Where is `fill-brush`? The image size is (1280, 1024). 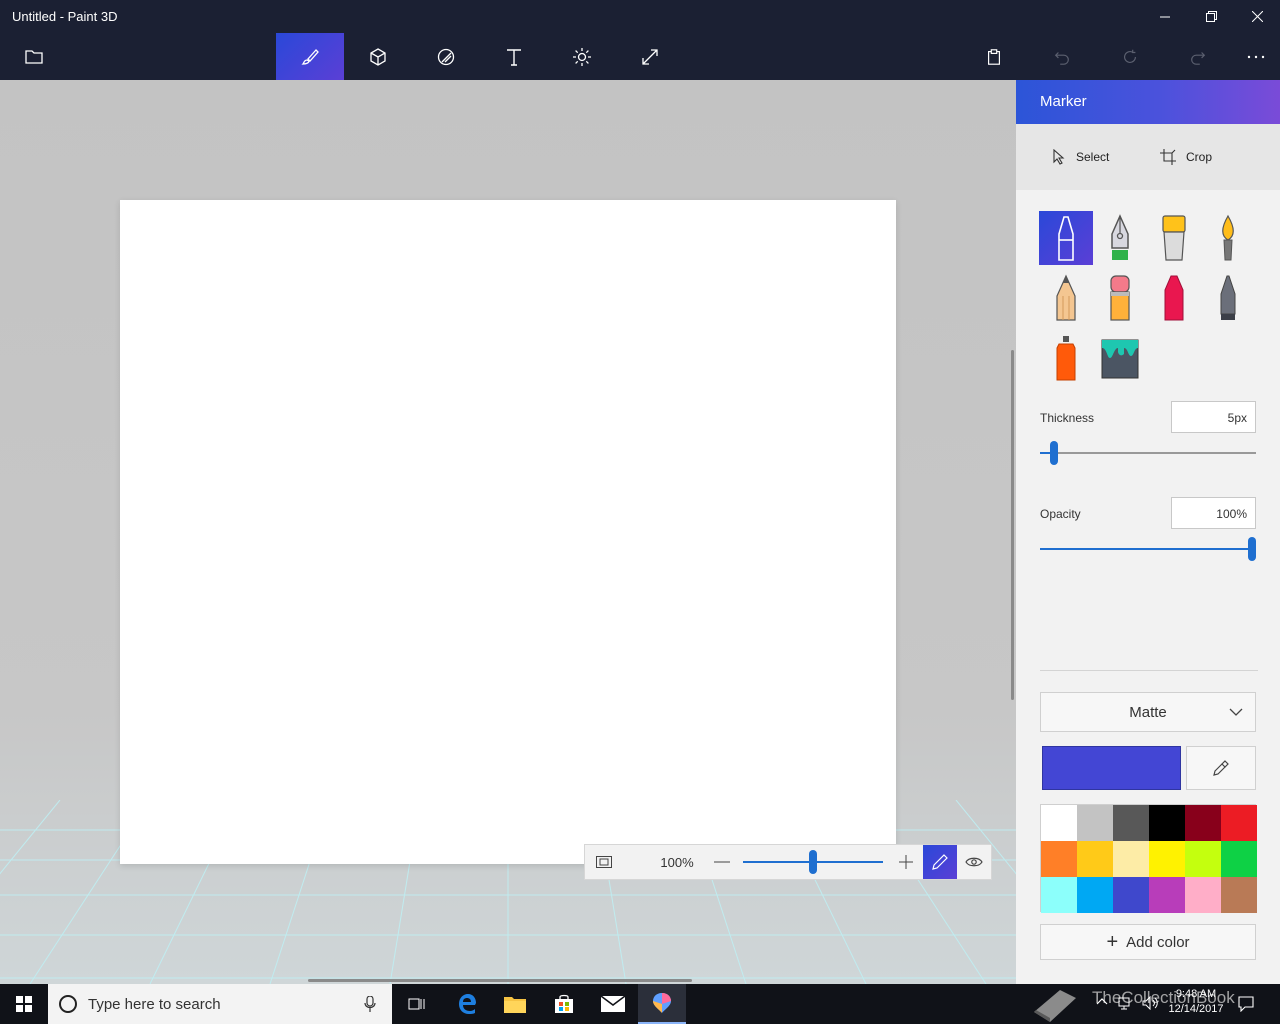
fill-brush is located at coordinates (1120, 358).